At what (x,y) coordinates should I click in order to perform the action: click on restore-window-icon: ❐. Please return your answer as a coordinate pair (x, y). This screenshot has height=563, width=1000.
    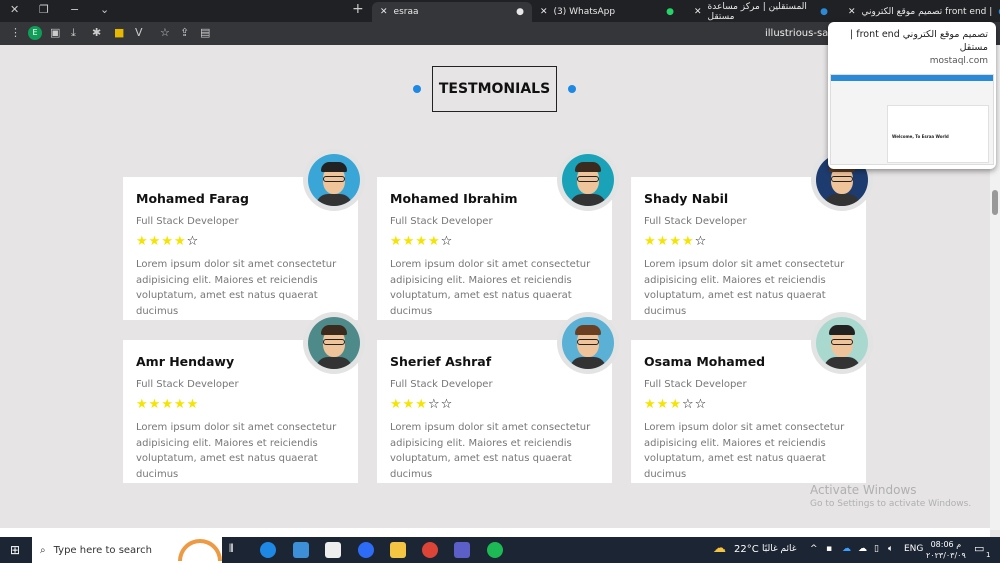
    Looking at the image, I should click on (44, 9).